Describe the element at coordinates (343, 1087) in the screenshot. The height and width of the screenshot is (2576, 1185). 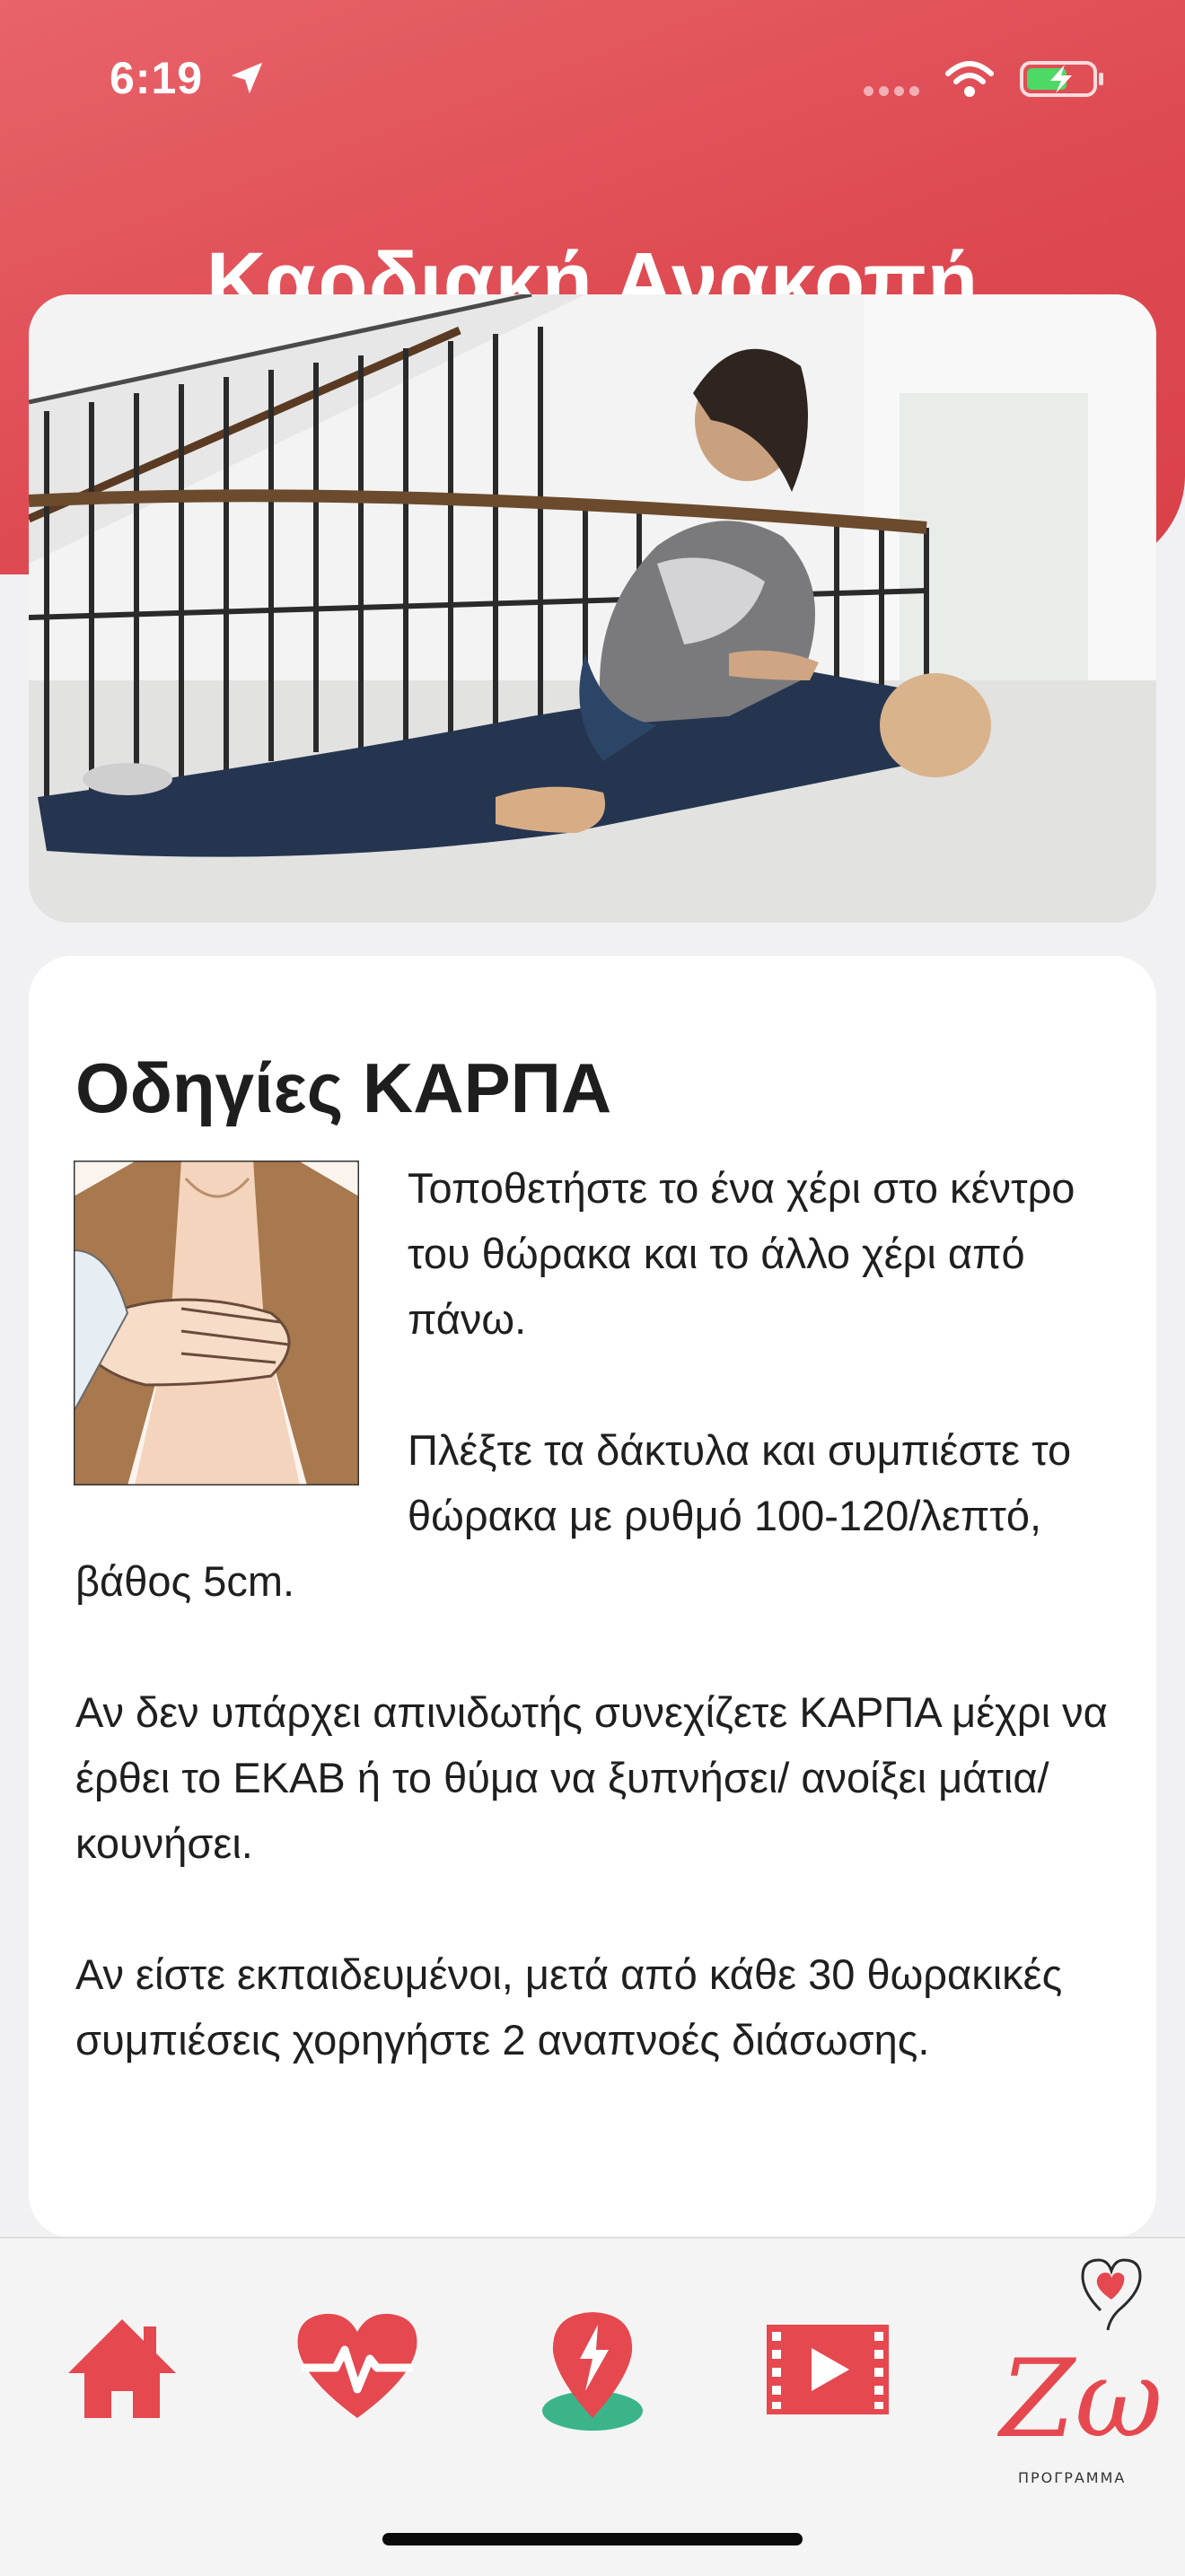
I see `card-title: Οδηγίες ΚΑΡΠΑ` at that location.